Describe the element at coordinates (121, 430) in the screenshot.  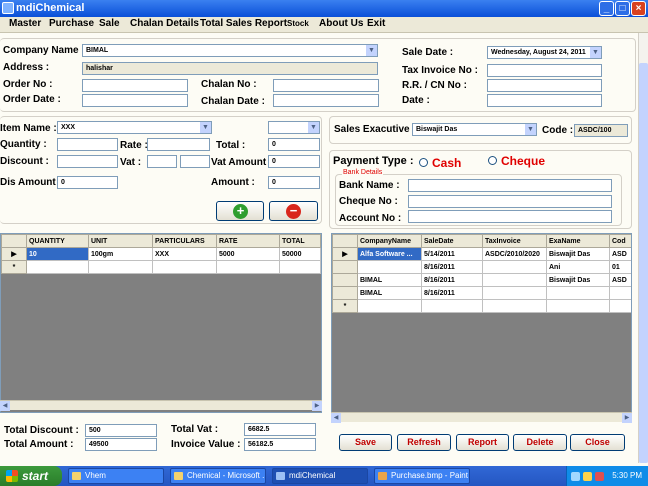
I see `total-discount-field: 500` at that location.